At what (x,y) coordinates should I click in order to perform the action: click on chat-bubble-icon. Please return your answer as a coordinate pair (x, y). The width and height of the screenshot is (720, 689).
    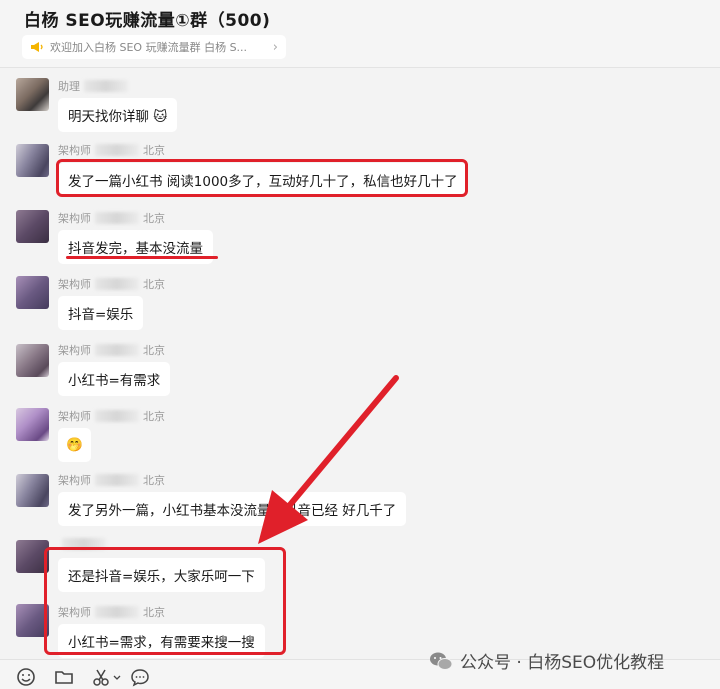
    Looking at the image, I should click on (140, 677).